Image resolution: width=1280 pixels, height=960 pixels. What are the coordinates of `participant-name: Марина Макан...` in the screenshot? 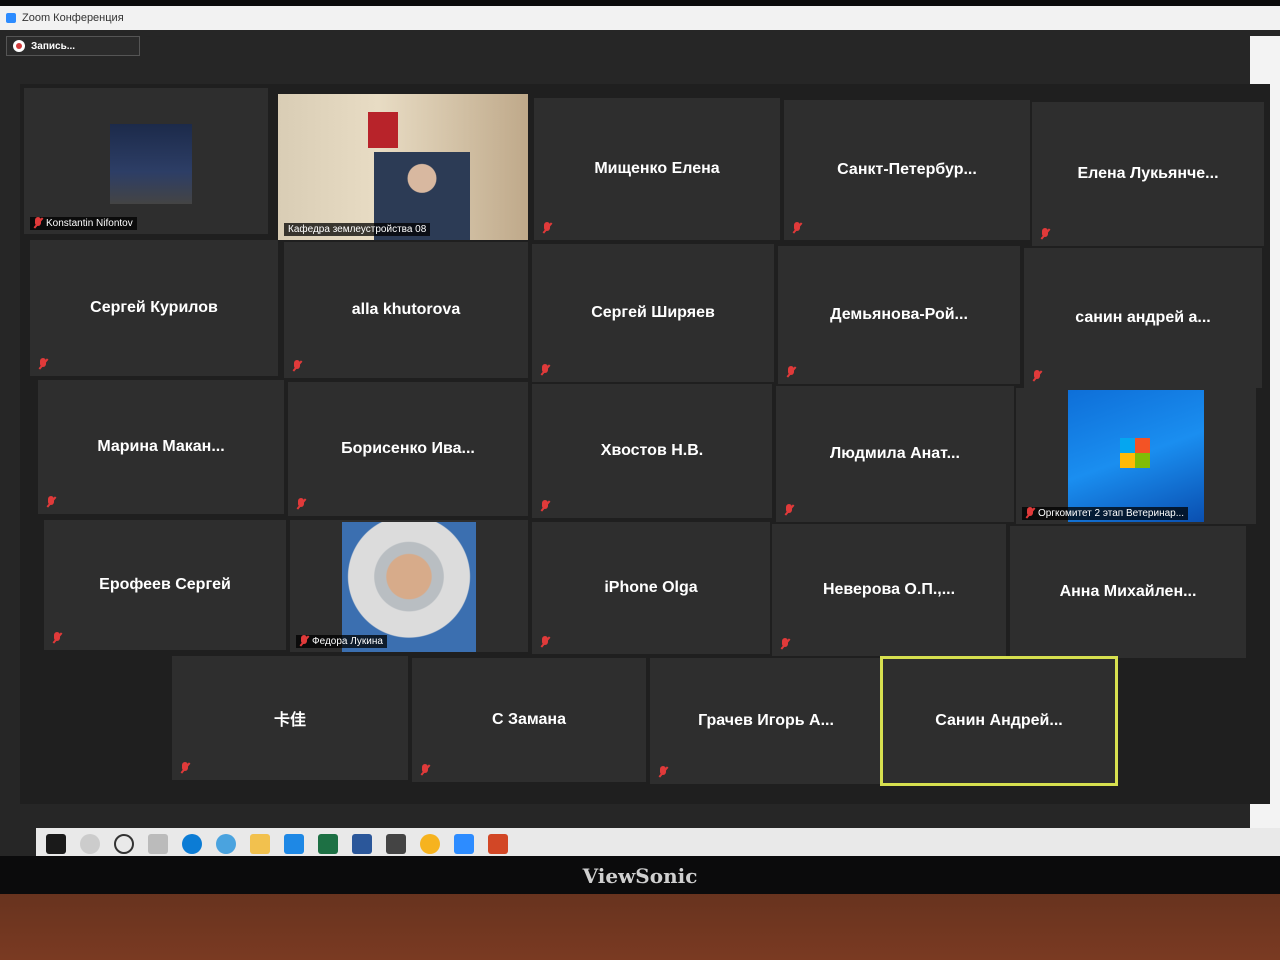 It's located at (161, 446).